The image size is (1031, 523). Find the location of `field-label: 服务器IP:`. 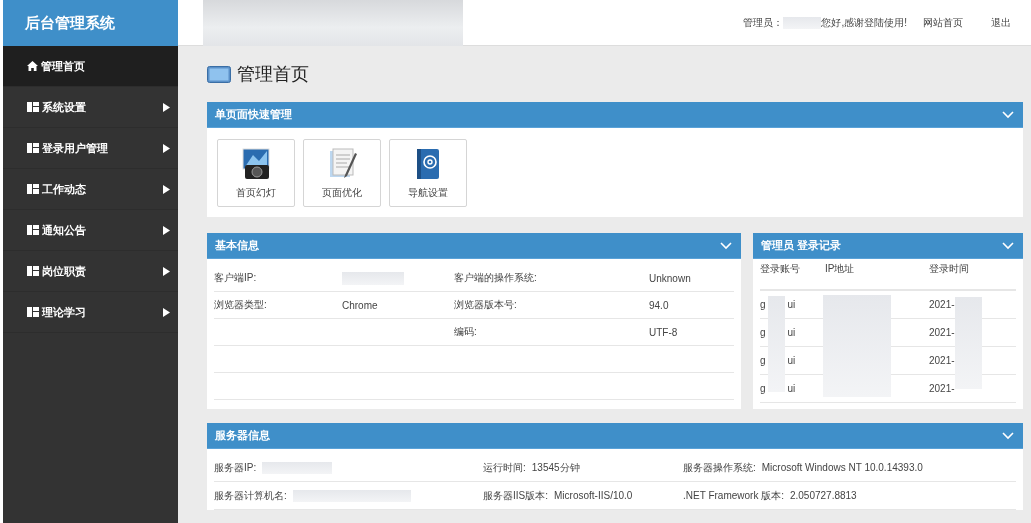

field-label: 服务器IP: is located at coordinates (235, 467).